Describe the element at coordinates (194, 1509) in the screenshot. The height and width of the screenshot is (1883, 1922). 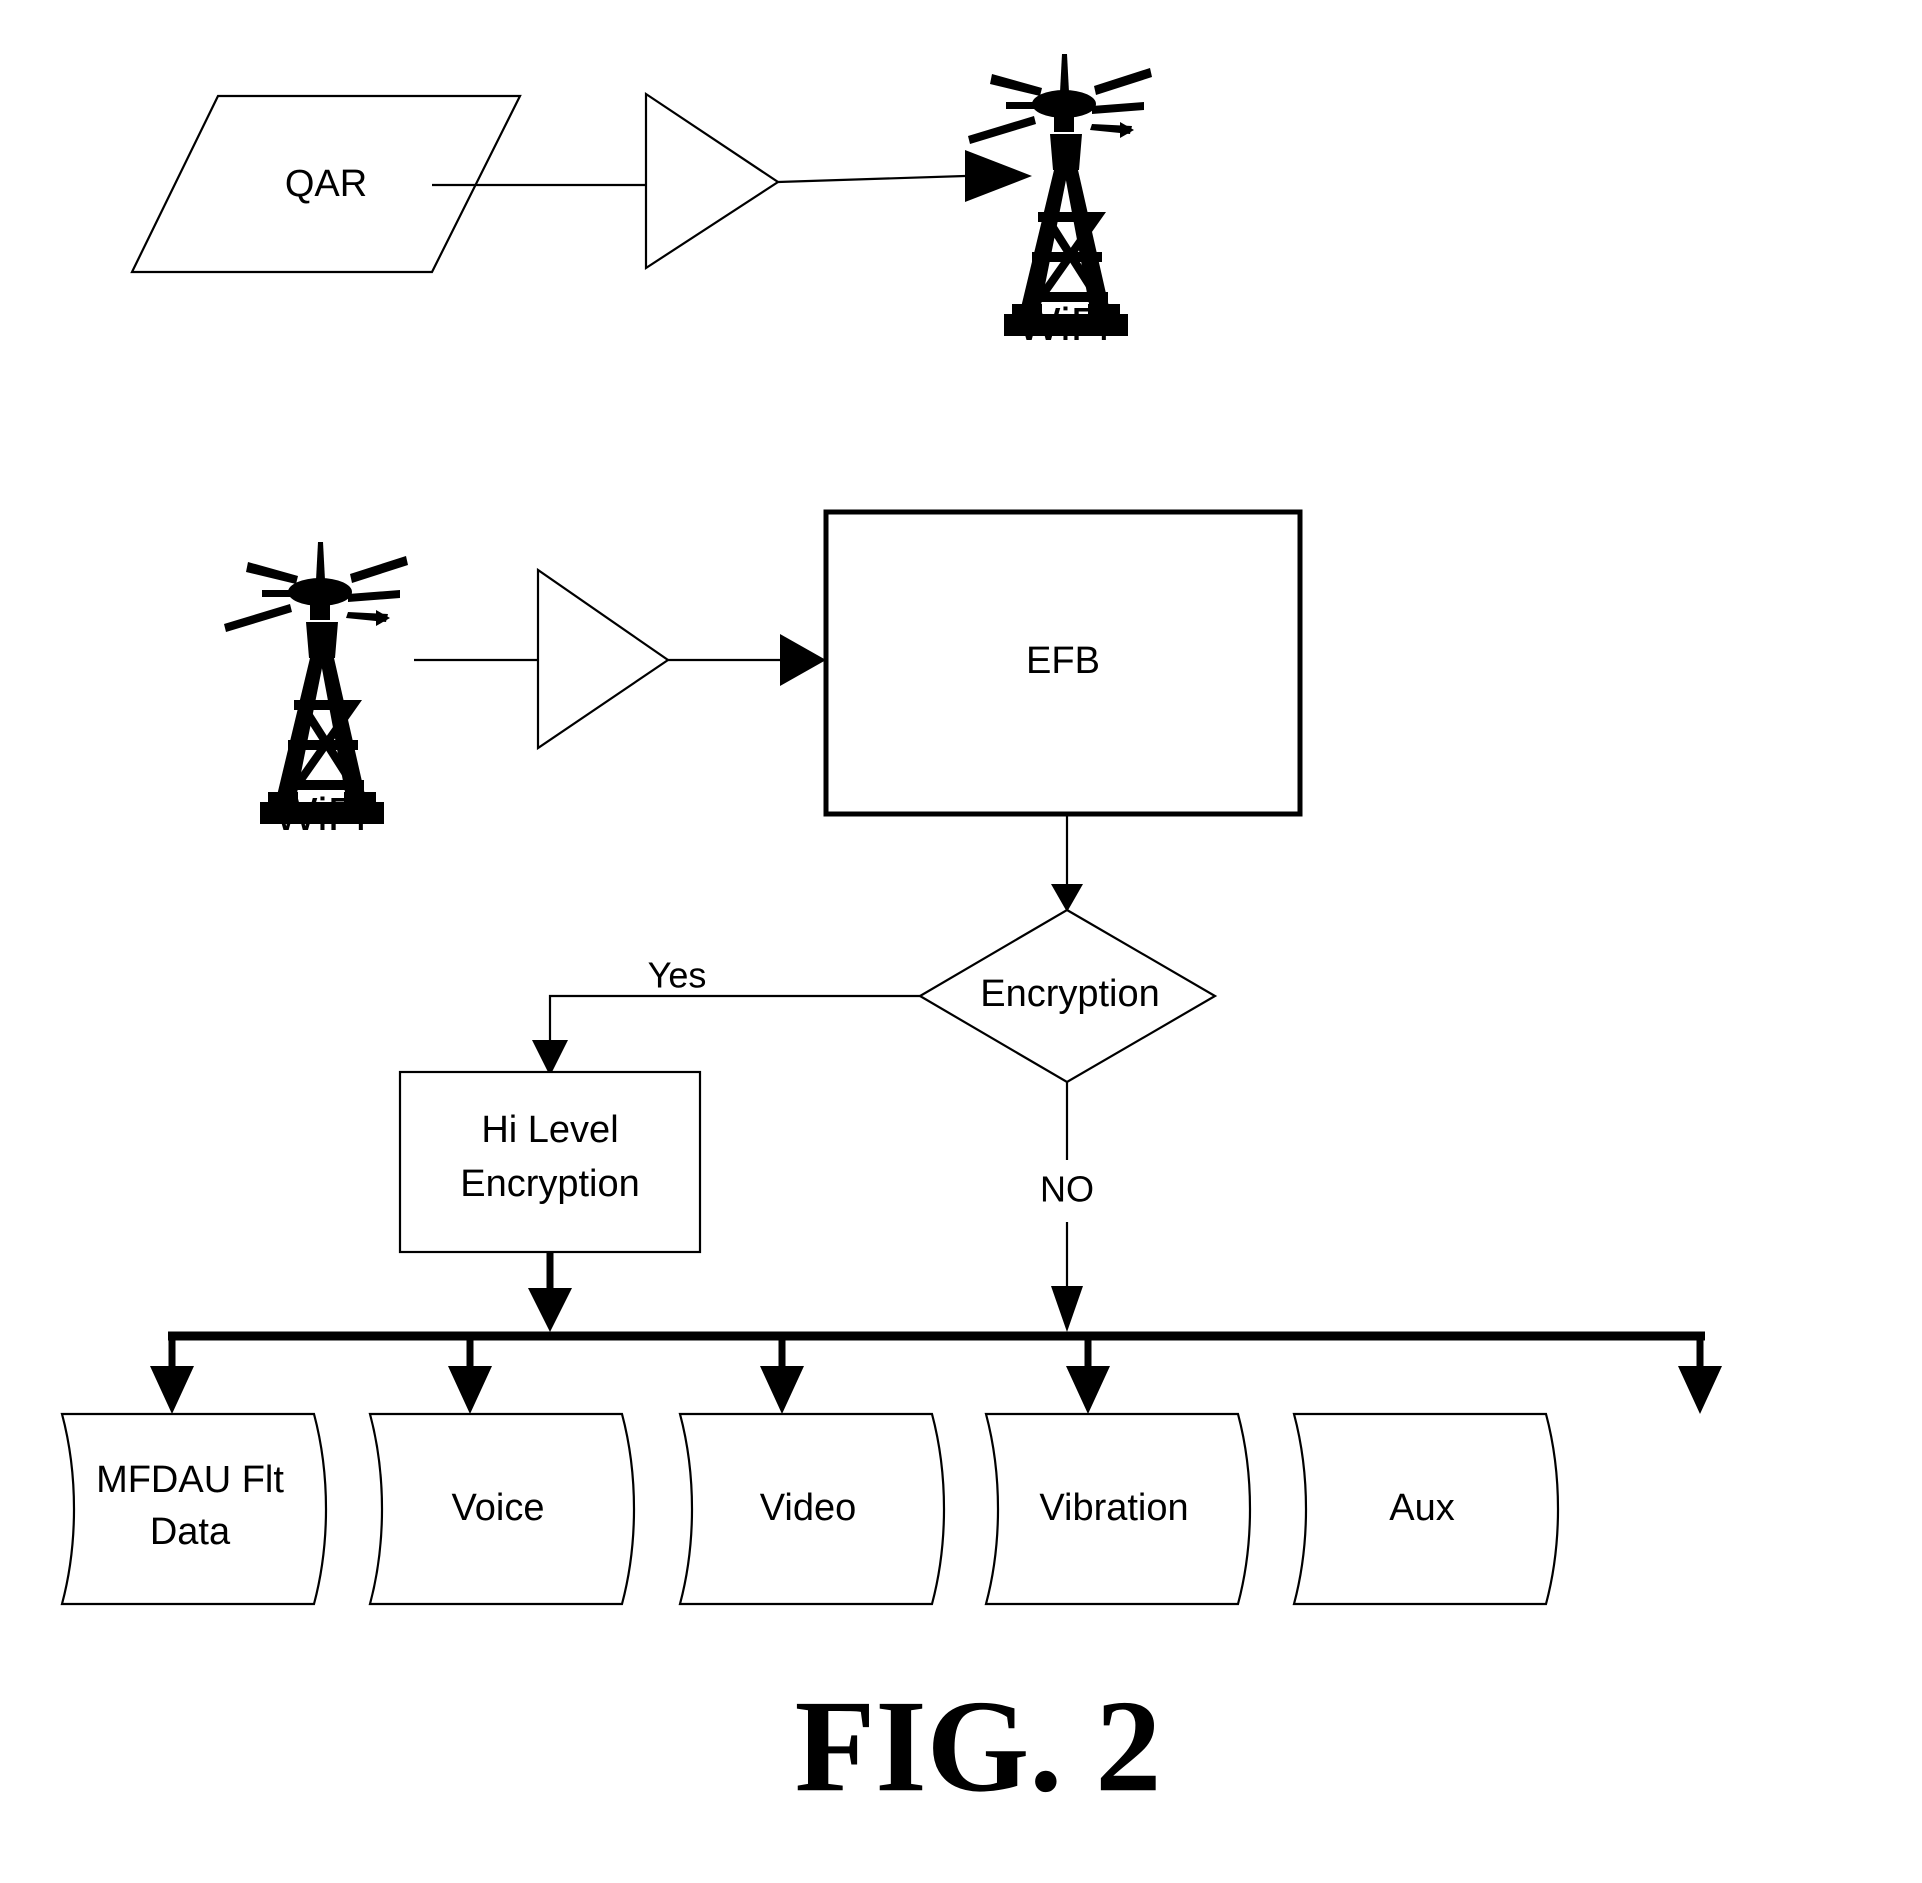
I see `output-node-0: MFDAU Flt Data` at that location.